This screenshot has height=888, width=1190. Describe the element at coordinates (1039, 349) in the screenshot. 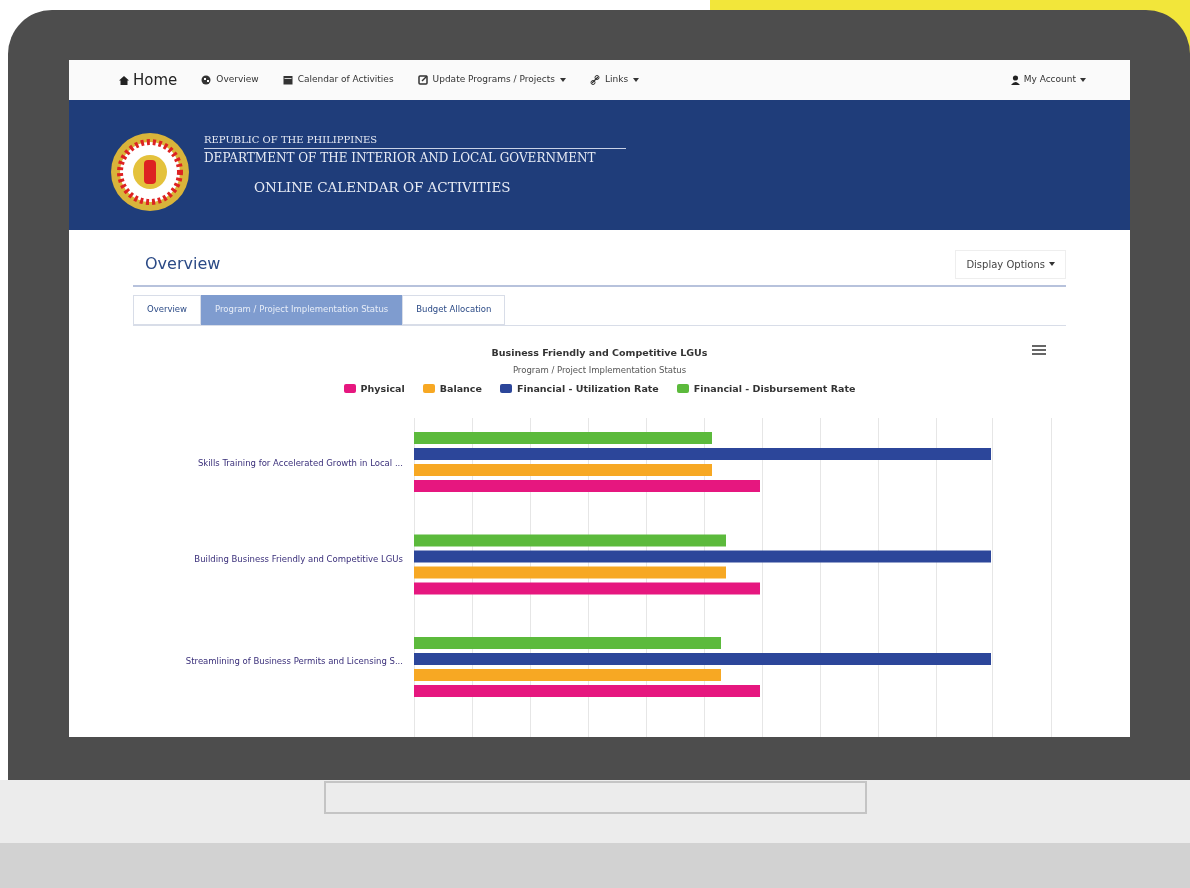

I see `menu-icon` at that location.